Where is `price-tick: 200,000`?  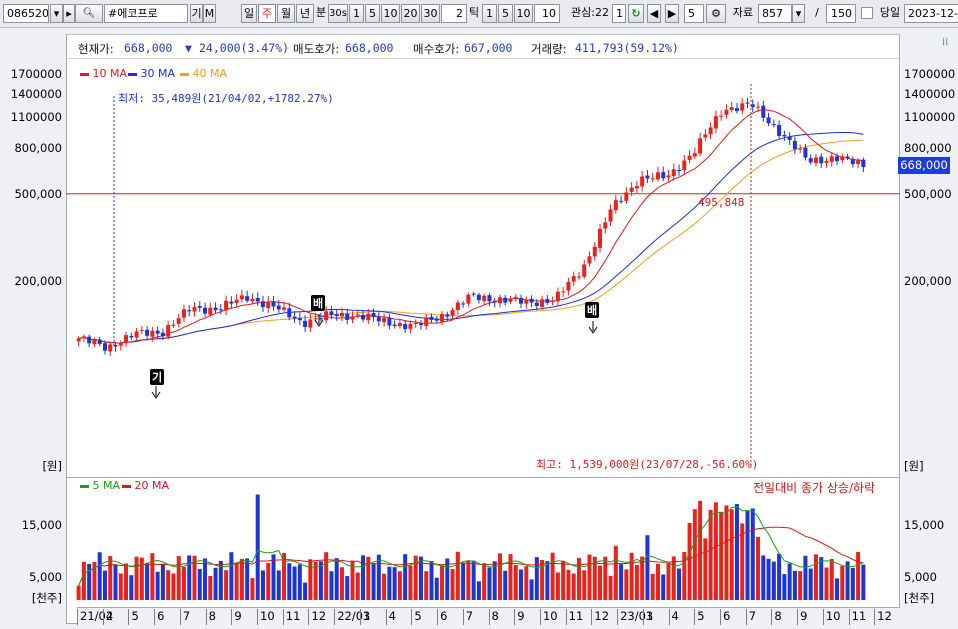 price-tick: 200,000 is located at coordinates (38, 281).